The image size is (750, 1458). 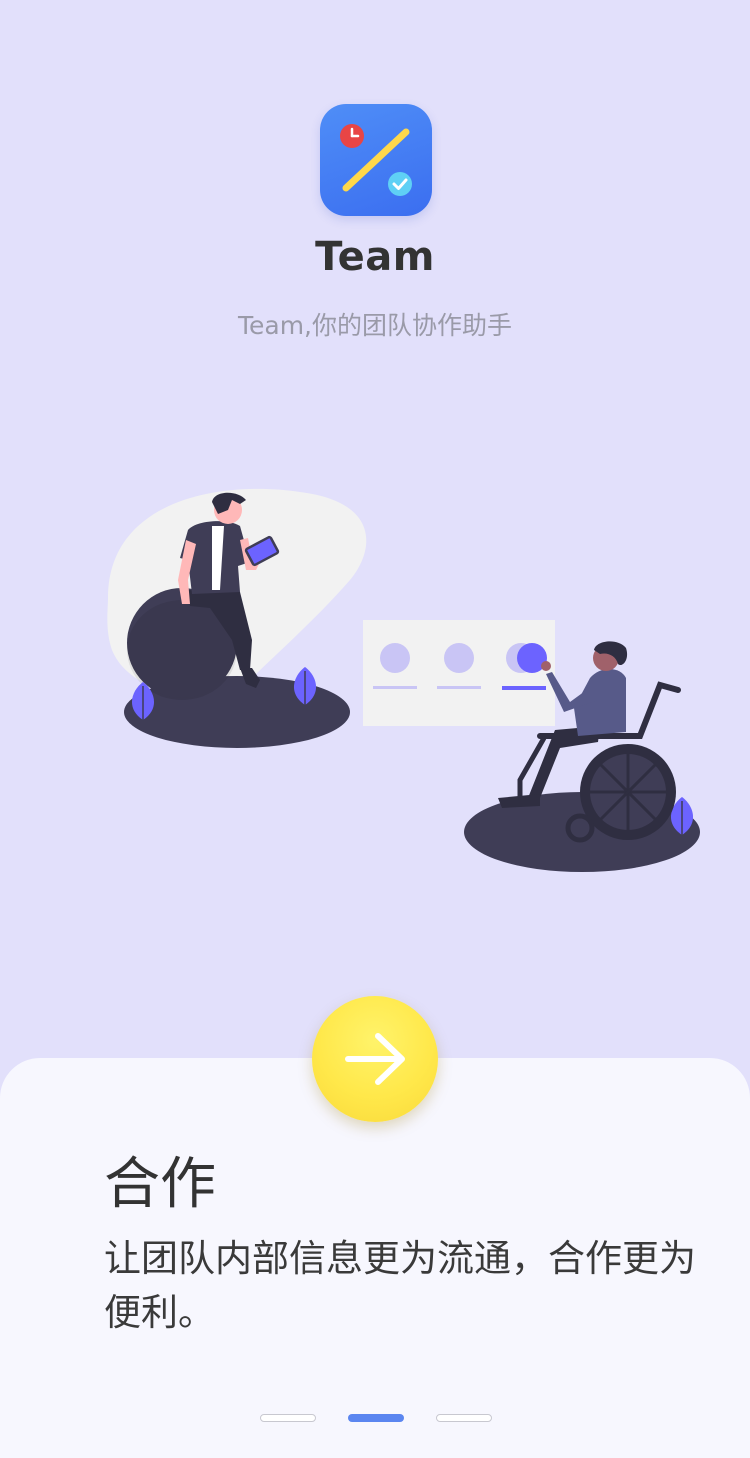 I want to click on next-button, so click(x=375, y=1059).